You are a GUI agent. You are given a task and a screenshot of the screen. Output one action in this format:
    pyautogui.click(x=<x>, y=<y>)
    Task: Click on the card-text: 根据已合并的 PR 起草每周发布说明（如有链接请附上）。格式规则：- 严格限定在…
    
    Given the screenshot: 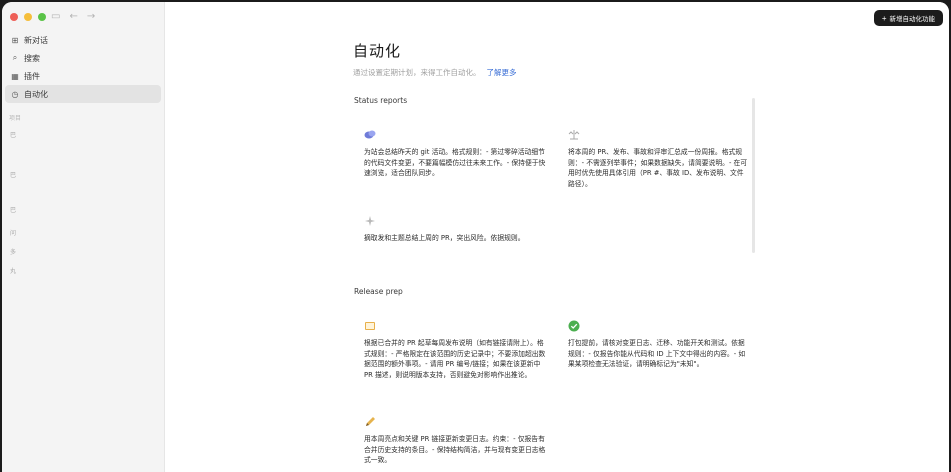 What is the action you would take?
    pyautogui.click(x=455, y=359)
    